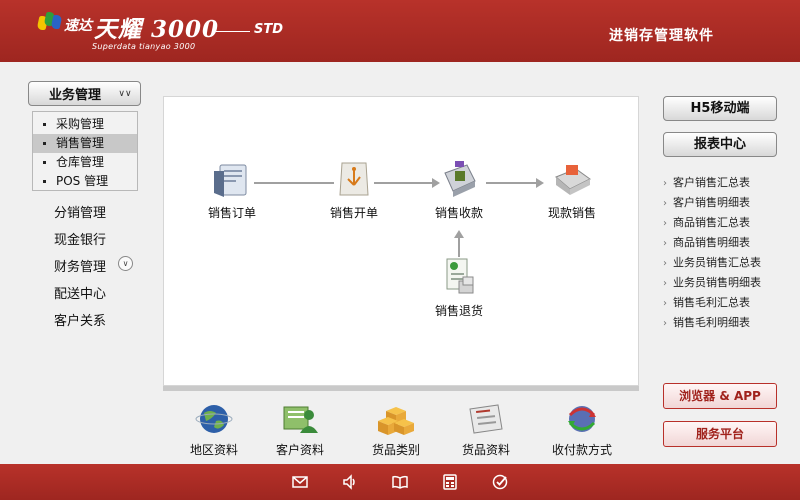 The image size is (800, 500). Describe the element at coordinates (157, 29) in the screenshot. I see `logo-big-text: 天耀 3000` at that location.